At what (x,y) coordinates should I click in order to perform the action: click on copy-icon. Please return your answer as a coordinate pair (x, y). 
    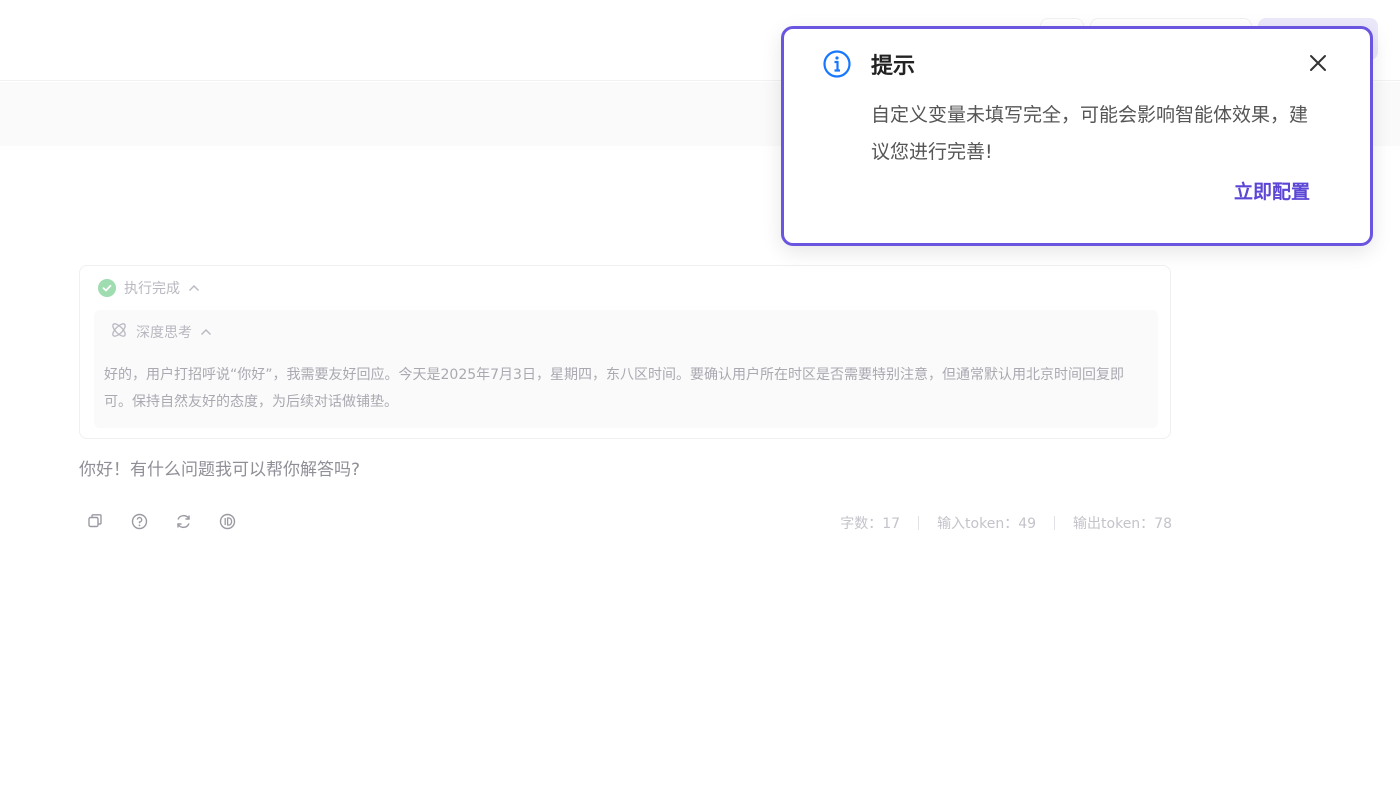
    Looking at the image, I should click on (95, 521).